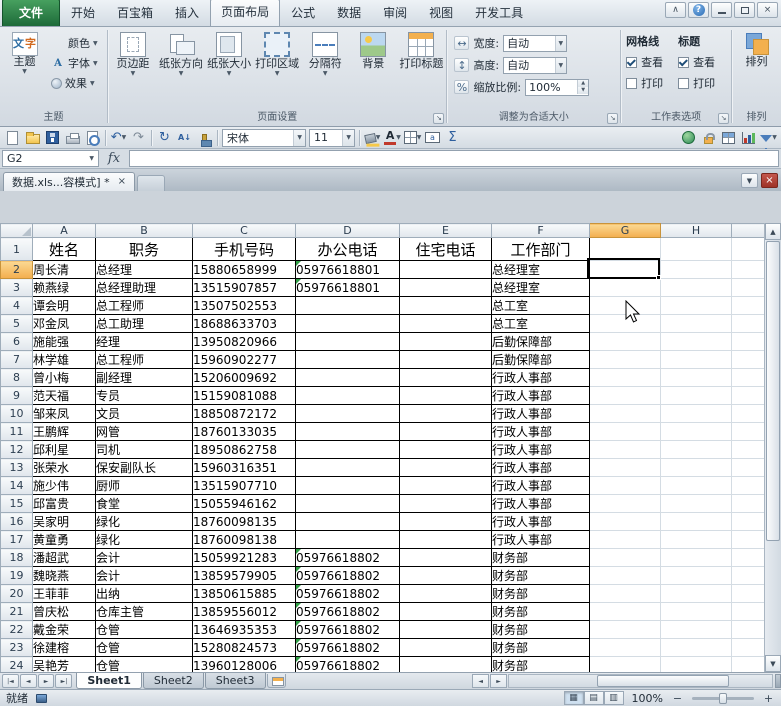  What do you see at coordinates (16, 557) in the screenshot?
I see `row-header-18: 18` at bounding box center [16, 557].